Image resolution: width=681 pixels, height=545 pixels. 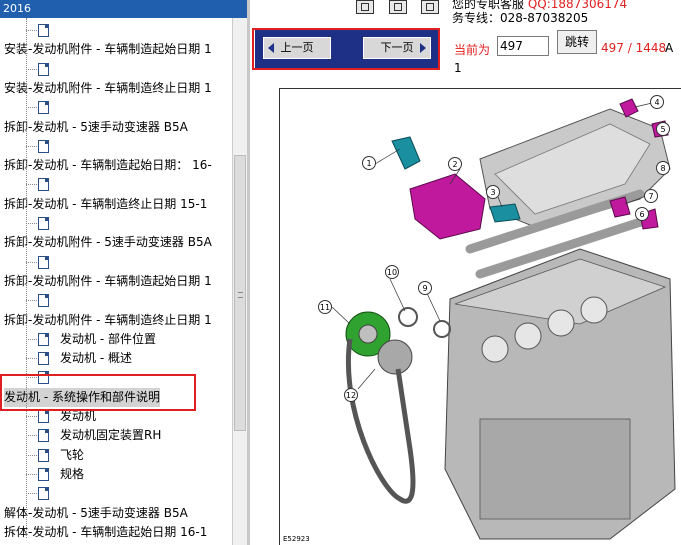 I want to click on tree-item-label: 安装-发动机附件 - 车辆制造终止日期 1, so click(x=108, y=87).